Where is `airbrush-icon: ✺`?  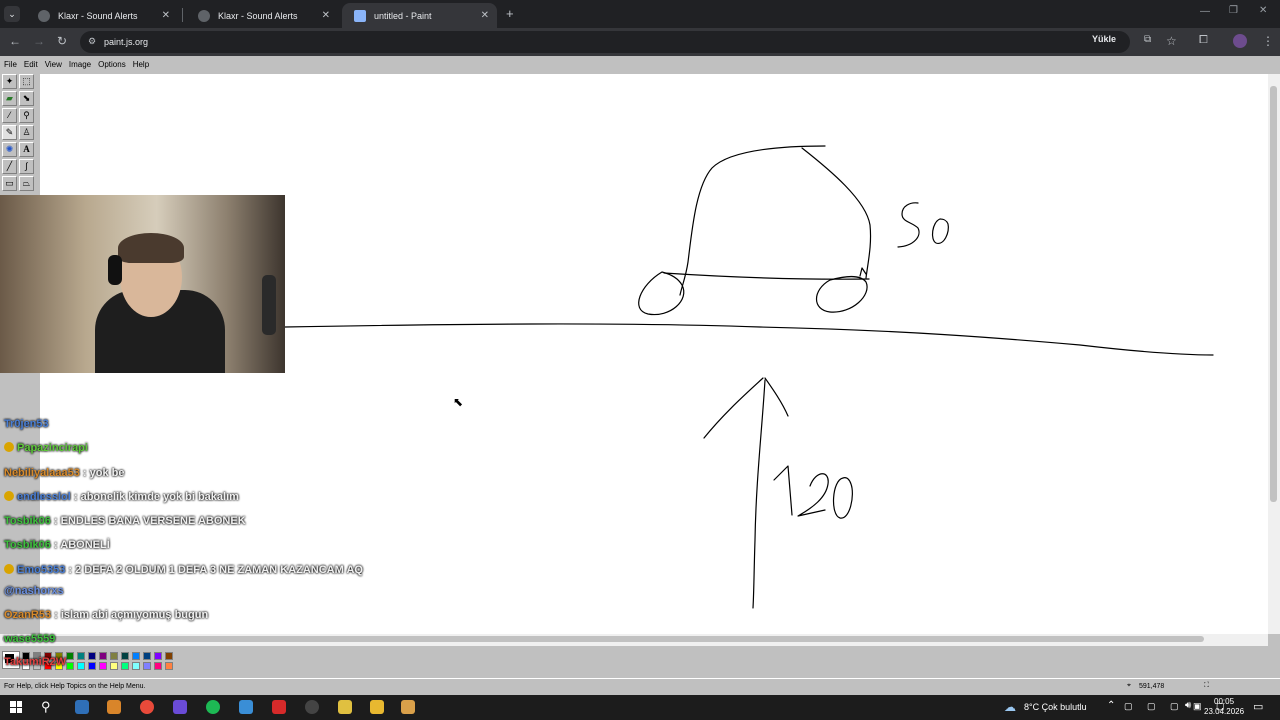 airbrush-icon: ✺ is located at coordinates (9, 149).